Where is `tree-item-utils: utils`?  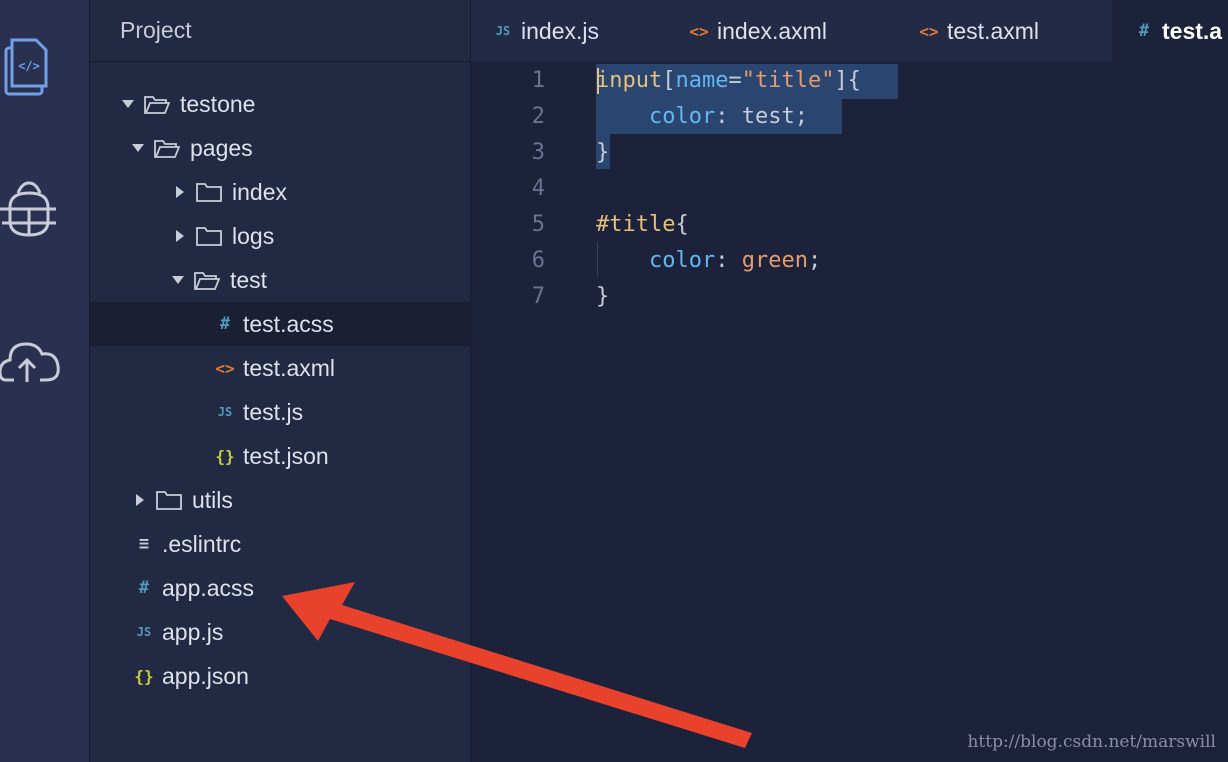 tree-item-utils: utils is located at coordinates (302, 500).